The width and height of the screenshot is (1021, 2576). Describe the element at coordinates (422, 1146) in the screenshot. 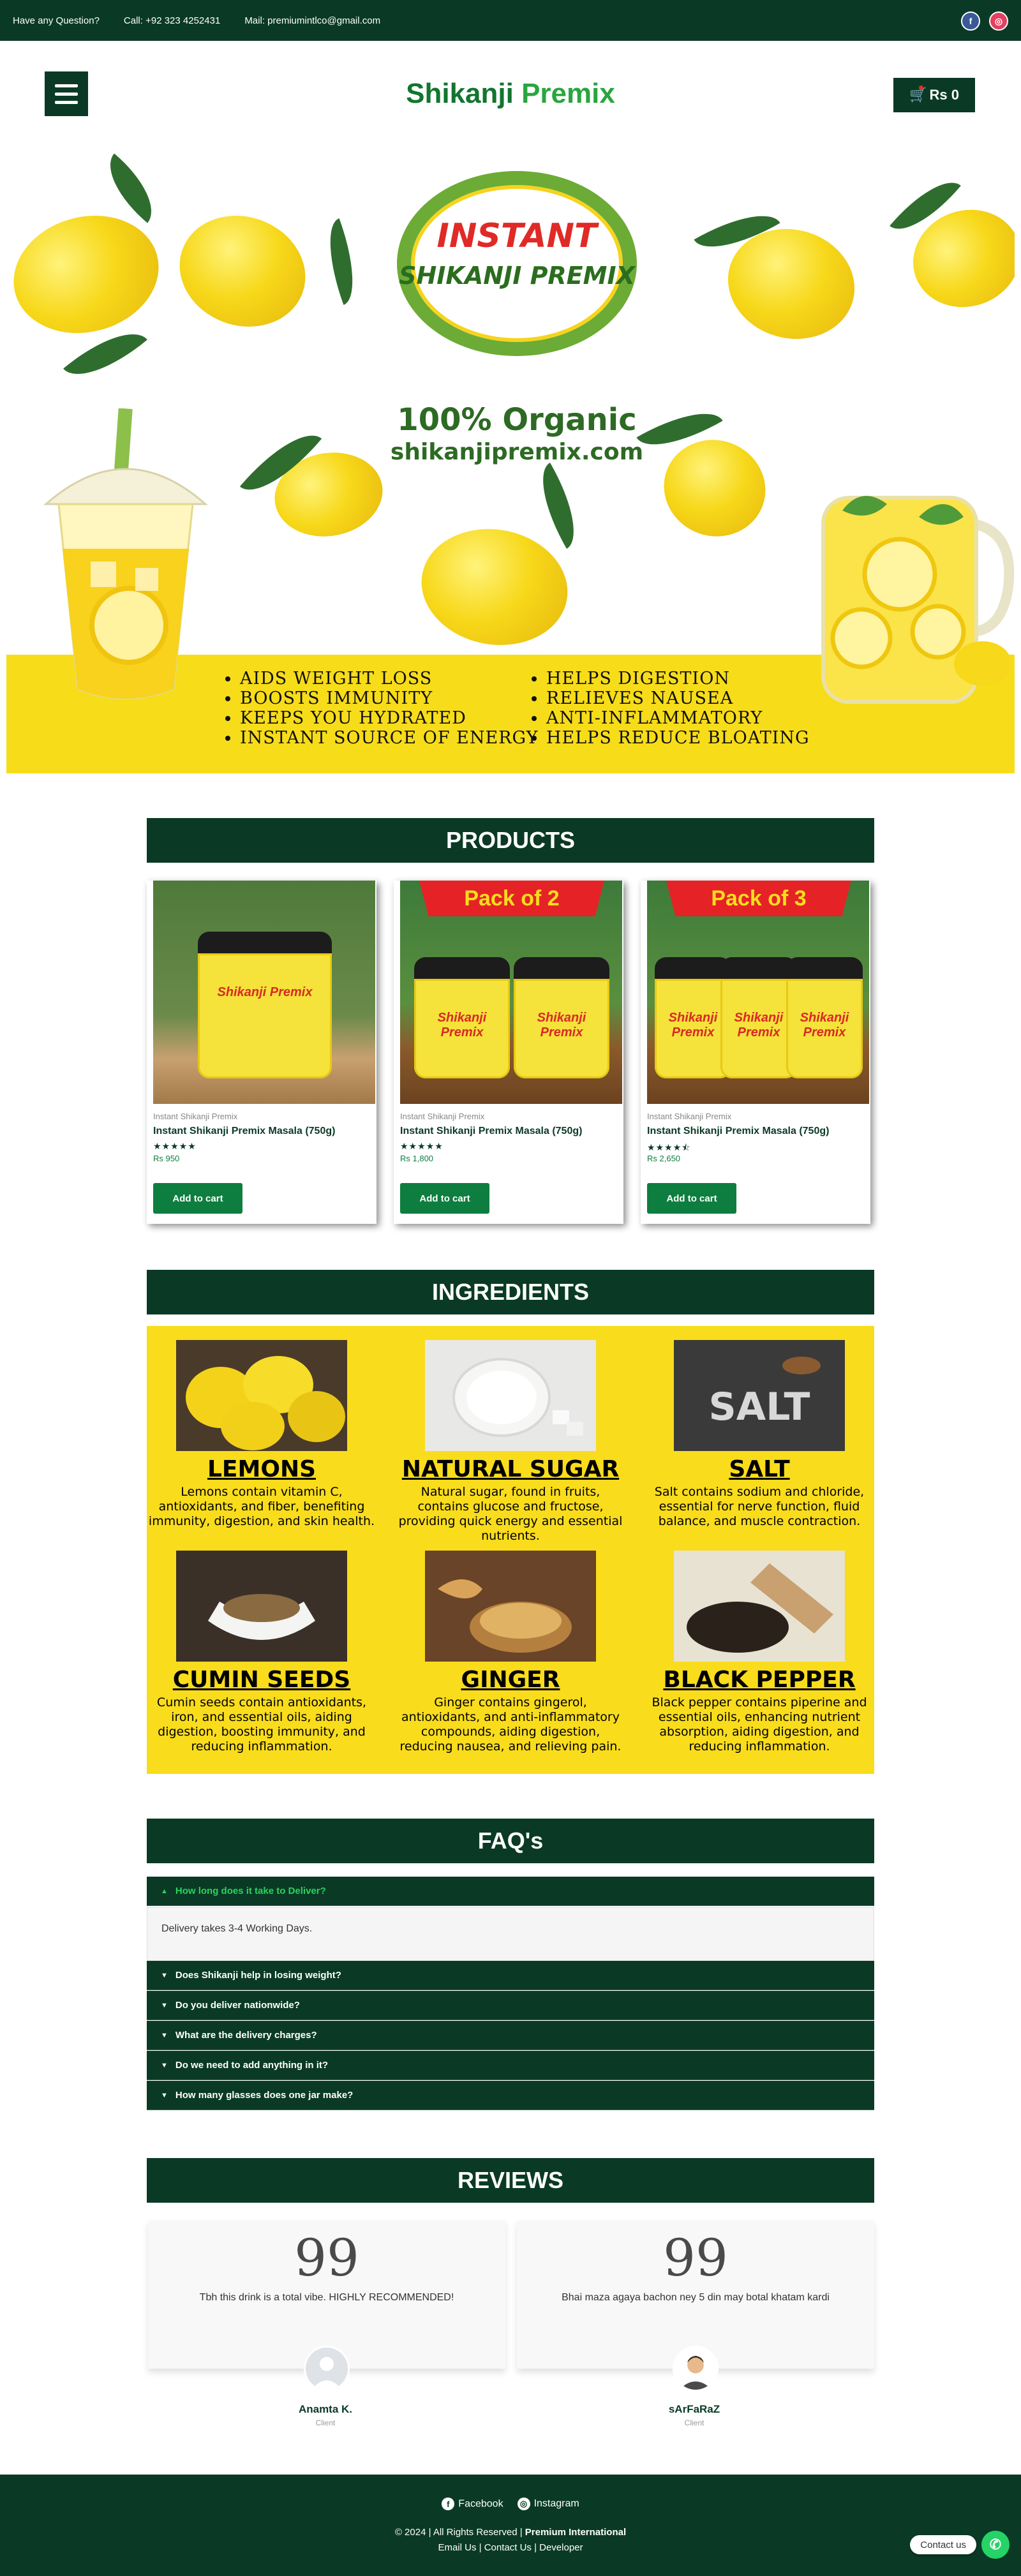

I see `rating-stars: ★★★★★` at that location.